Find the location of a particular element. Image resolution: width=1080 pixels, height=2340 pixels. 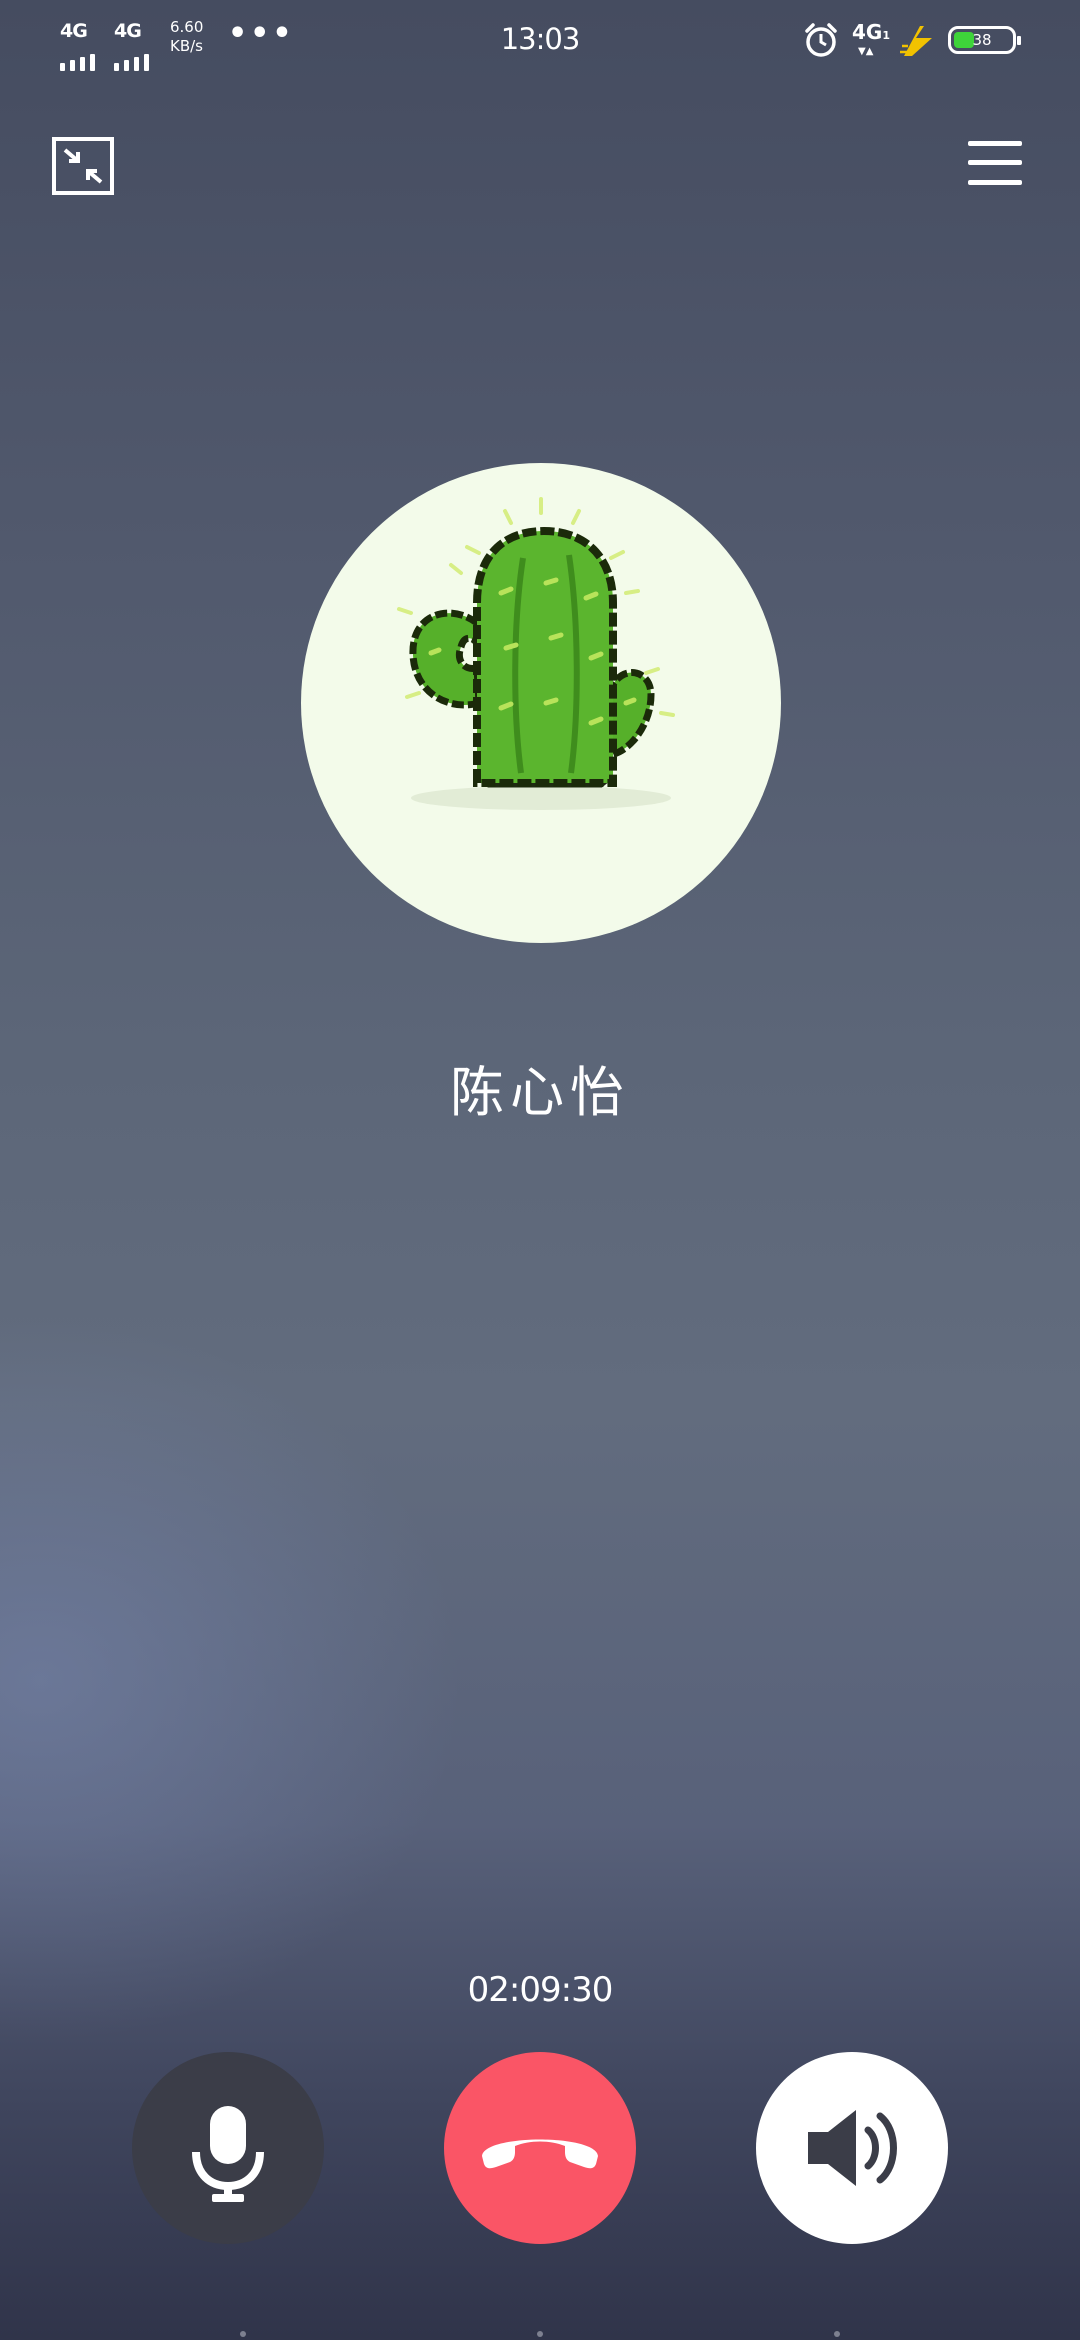

hang-up-button is located at coordinates (540, 2148).